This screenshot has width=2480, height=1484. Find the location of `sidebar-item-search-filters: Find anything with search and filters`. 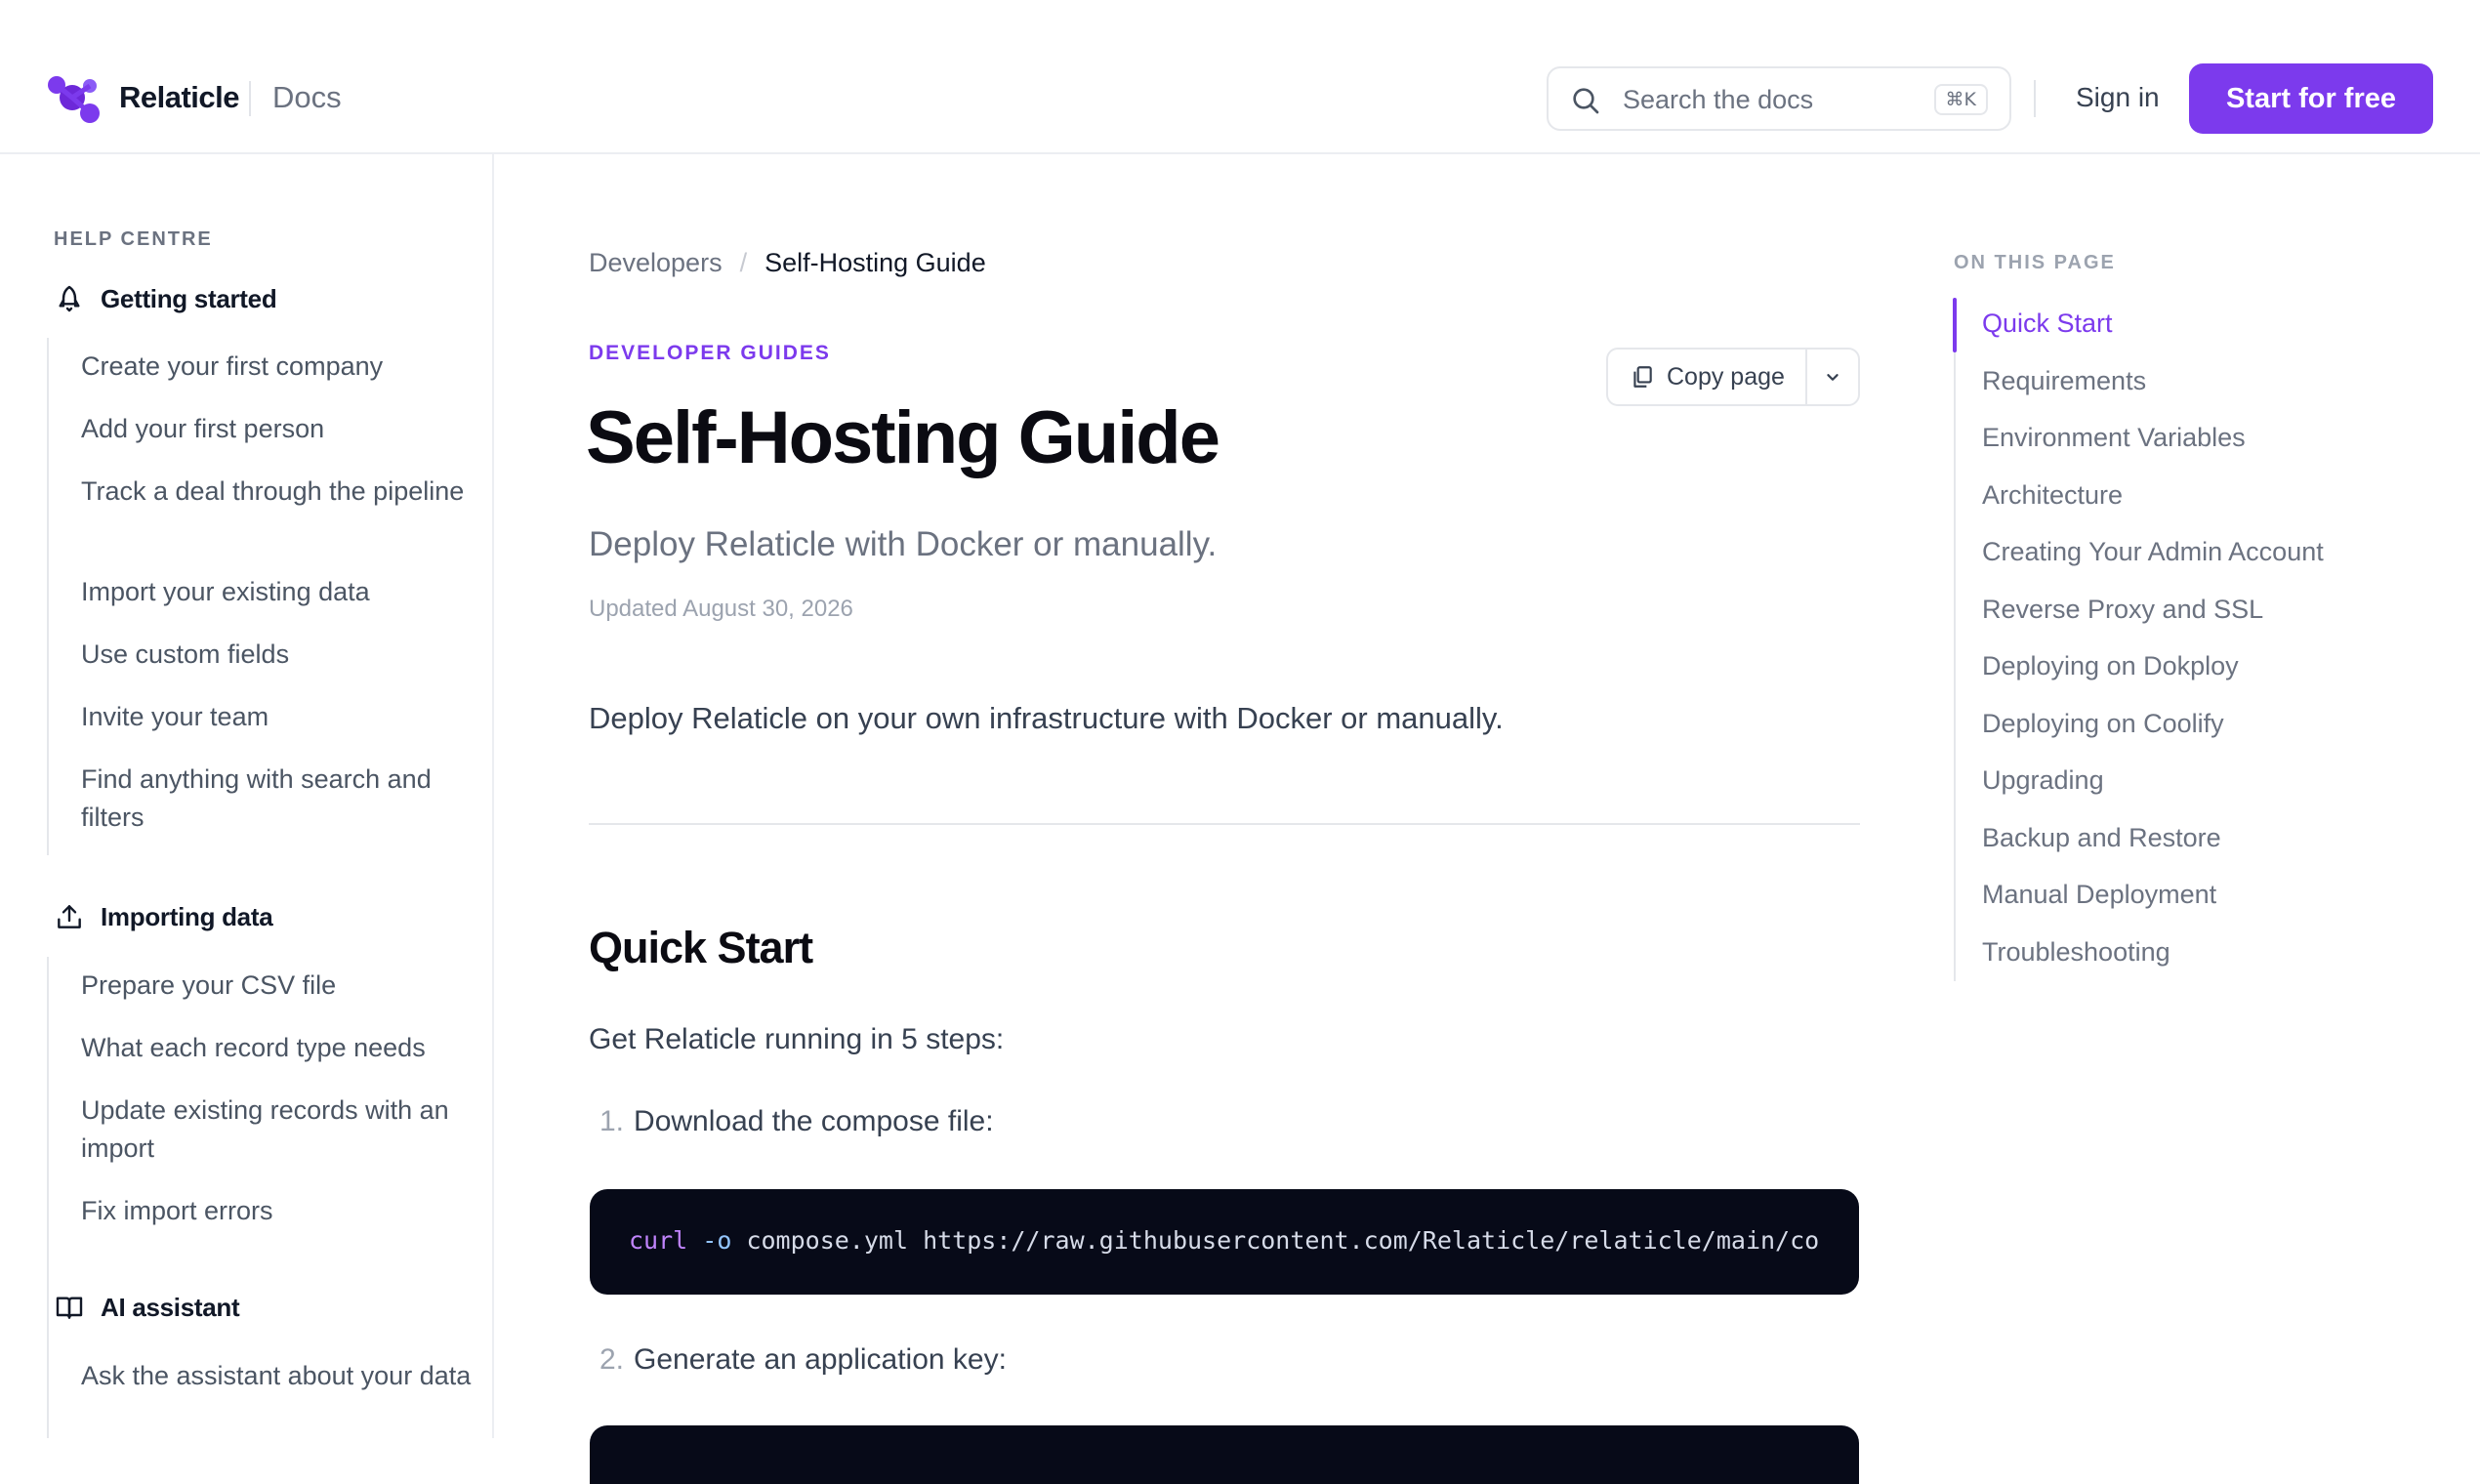

sidebar-item-search-filters: Find anything with search and filters is located at coordinates (286, 799).